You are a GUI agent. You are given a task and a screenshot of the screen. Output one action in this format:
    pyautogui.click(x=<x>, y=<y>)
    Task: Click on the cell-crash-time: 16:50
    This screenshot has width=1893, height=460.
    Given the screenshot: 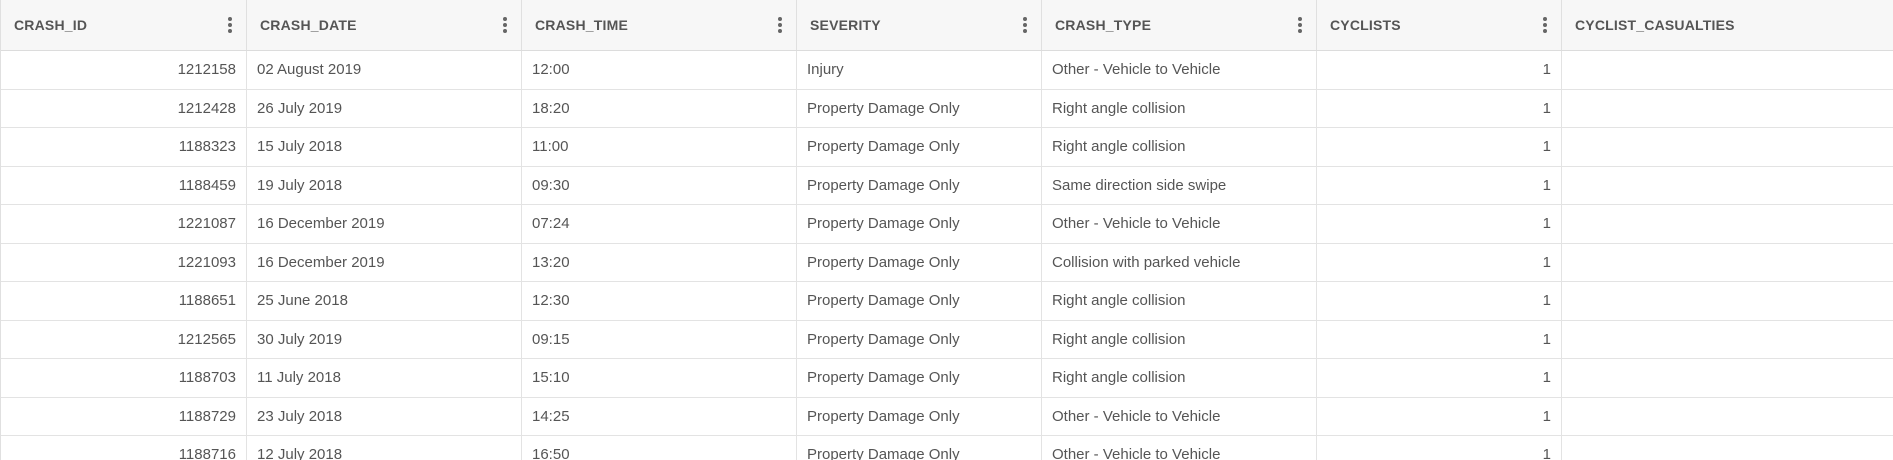 What is the action you would take?
    pyautogui.click(x=659, y=448)
    